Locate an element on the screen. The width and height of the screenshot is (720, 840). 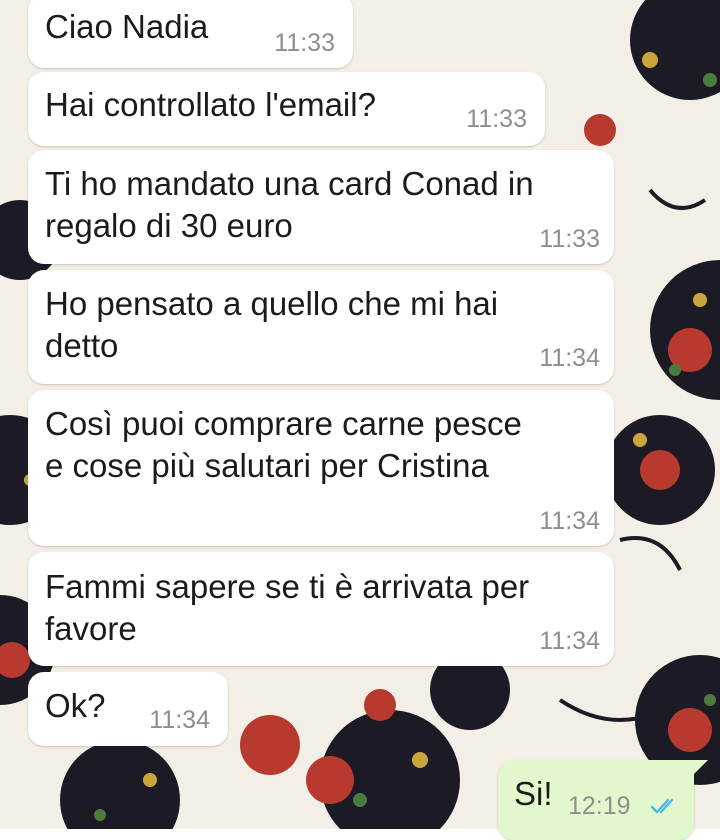
outgoing-message: Si! 12:19 is located at coordinates (596, 800).